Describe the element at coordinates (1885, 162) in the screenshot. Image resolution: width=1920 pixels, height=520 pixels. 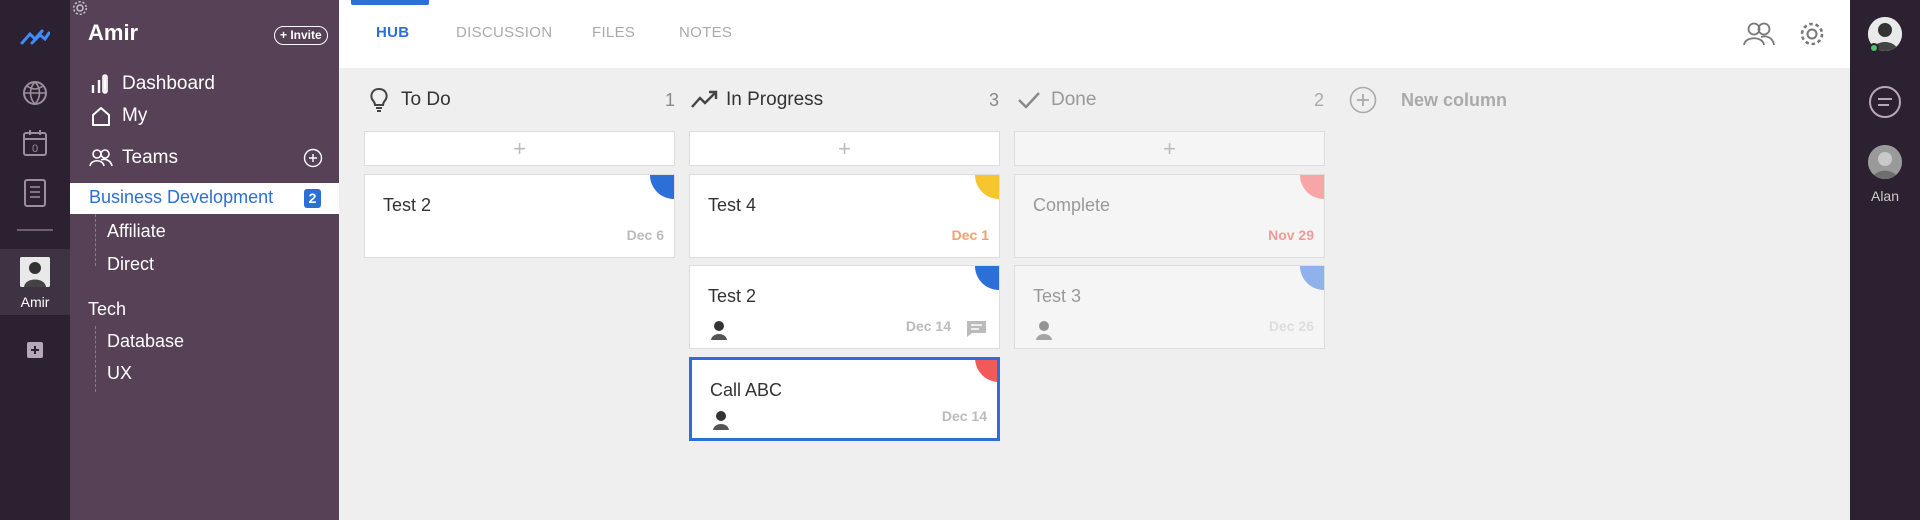
I see `member-avatar` at that location.